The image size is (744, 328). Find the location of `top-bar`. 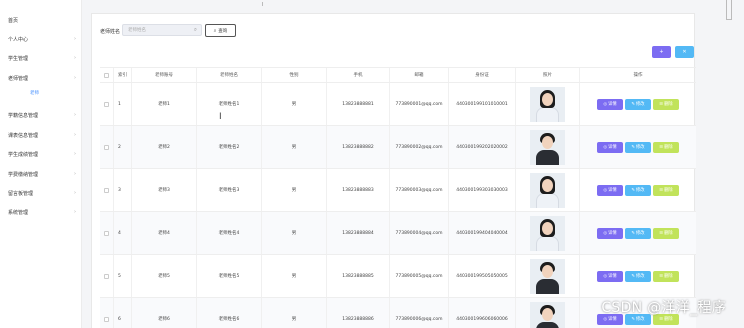

top-bar is located at coordinates (413, 3).